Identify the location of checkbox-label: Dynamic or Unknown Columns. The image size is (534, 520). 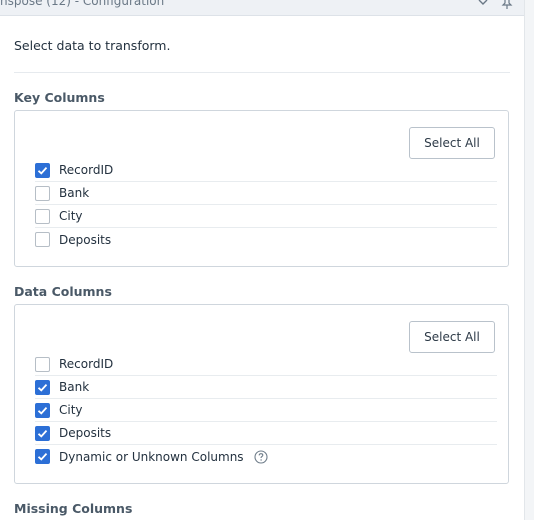
(151, 456).